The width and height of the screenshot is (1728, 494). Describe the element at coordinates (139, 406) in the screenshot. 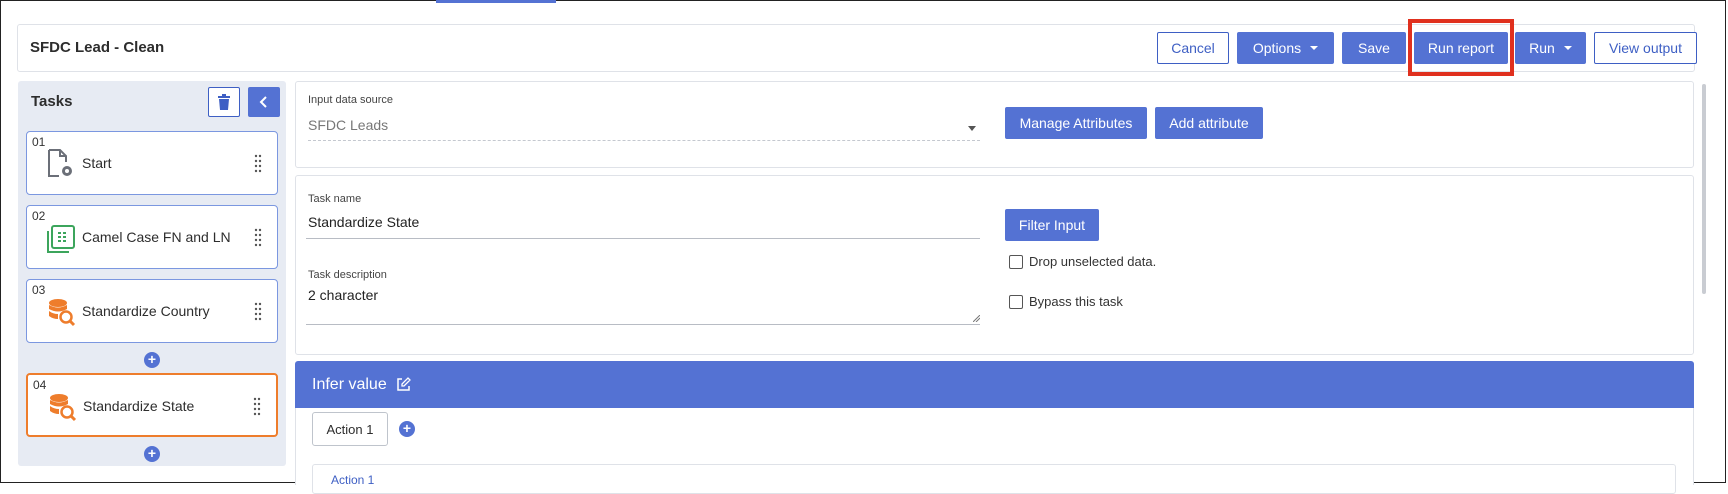

I see `task-label: Standardize State` at that location.